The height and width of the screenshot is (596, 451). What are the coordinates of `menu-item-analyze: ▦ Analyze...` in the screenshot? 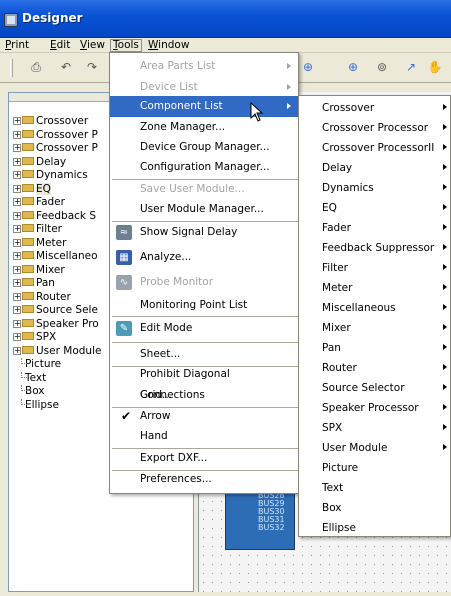 It's located at (204, 257).